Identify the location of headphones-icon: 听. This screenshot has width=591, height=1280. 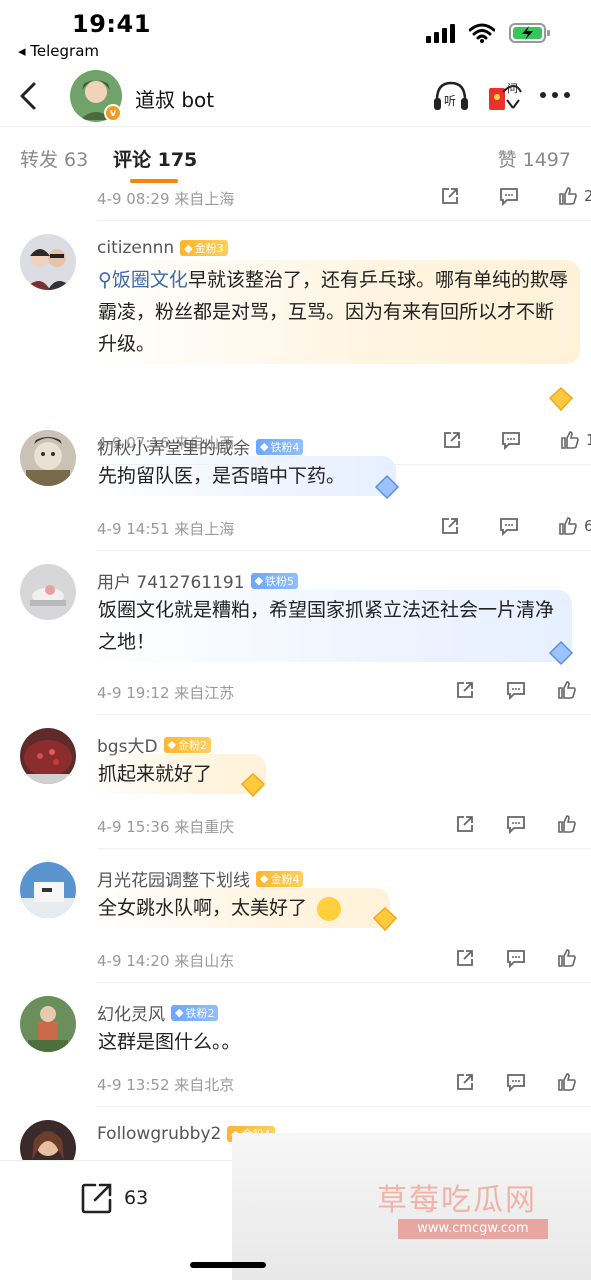
(451, 95).